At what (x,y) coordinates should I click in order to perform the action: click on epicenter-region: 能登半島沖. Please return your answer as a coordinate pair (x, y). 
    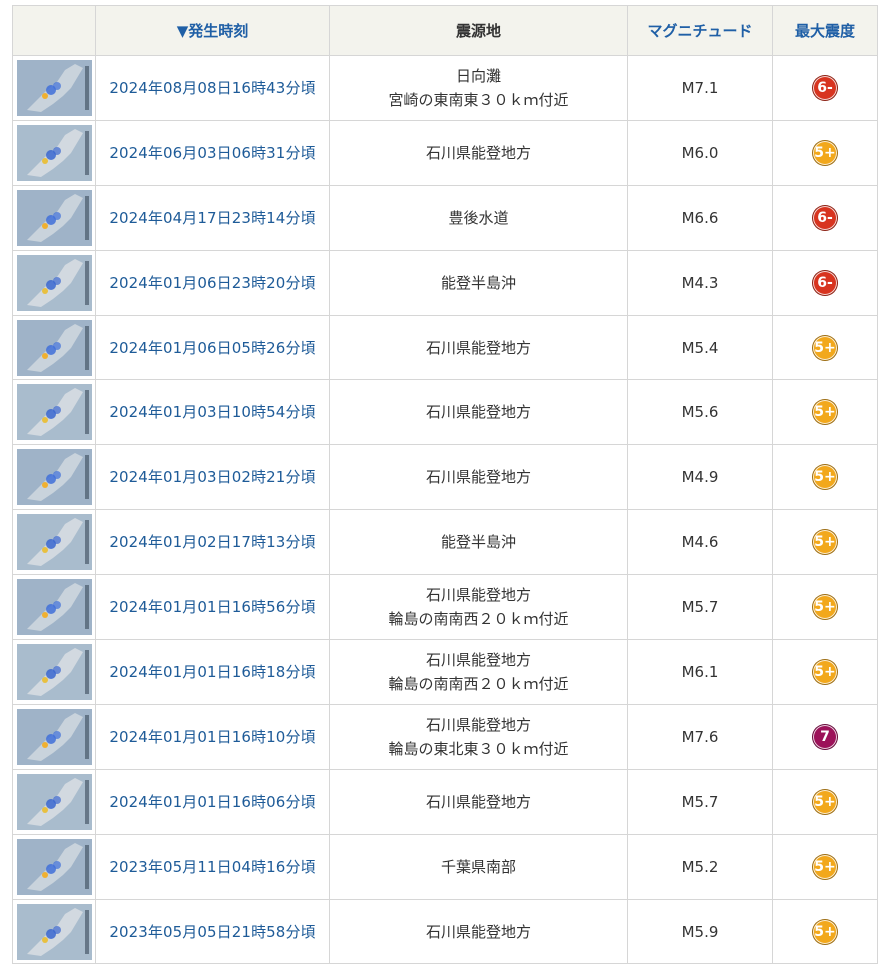
    Looking at the image, I should click on (478, 542).